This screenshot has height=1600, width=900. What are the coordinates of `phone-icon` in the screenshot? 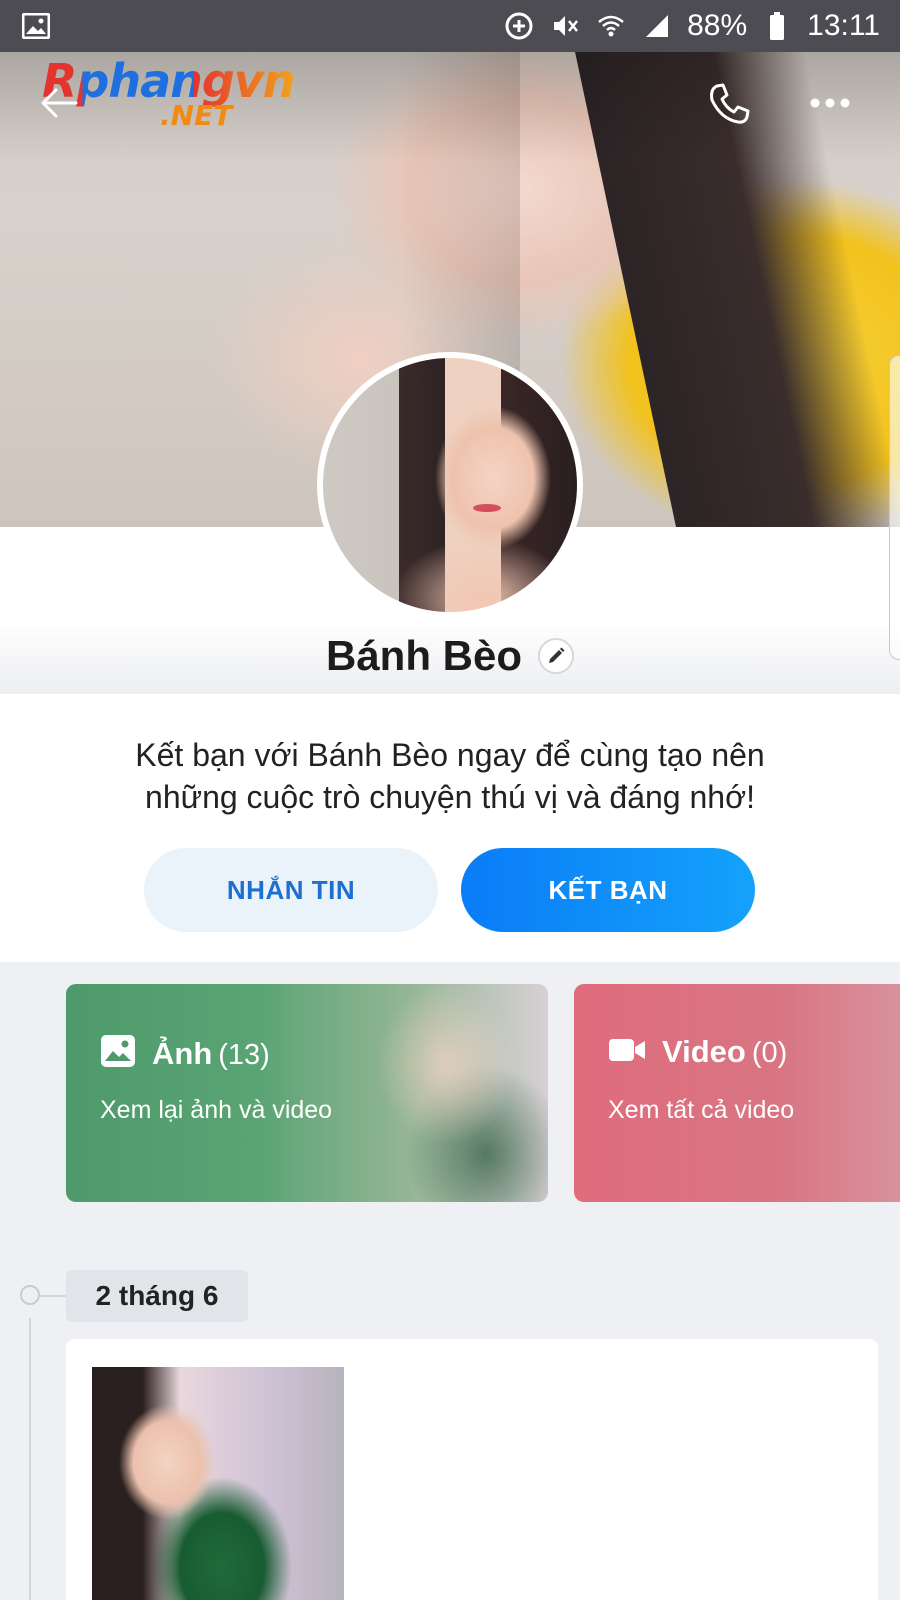 It's located at (729, 104).